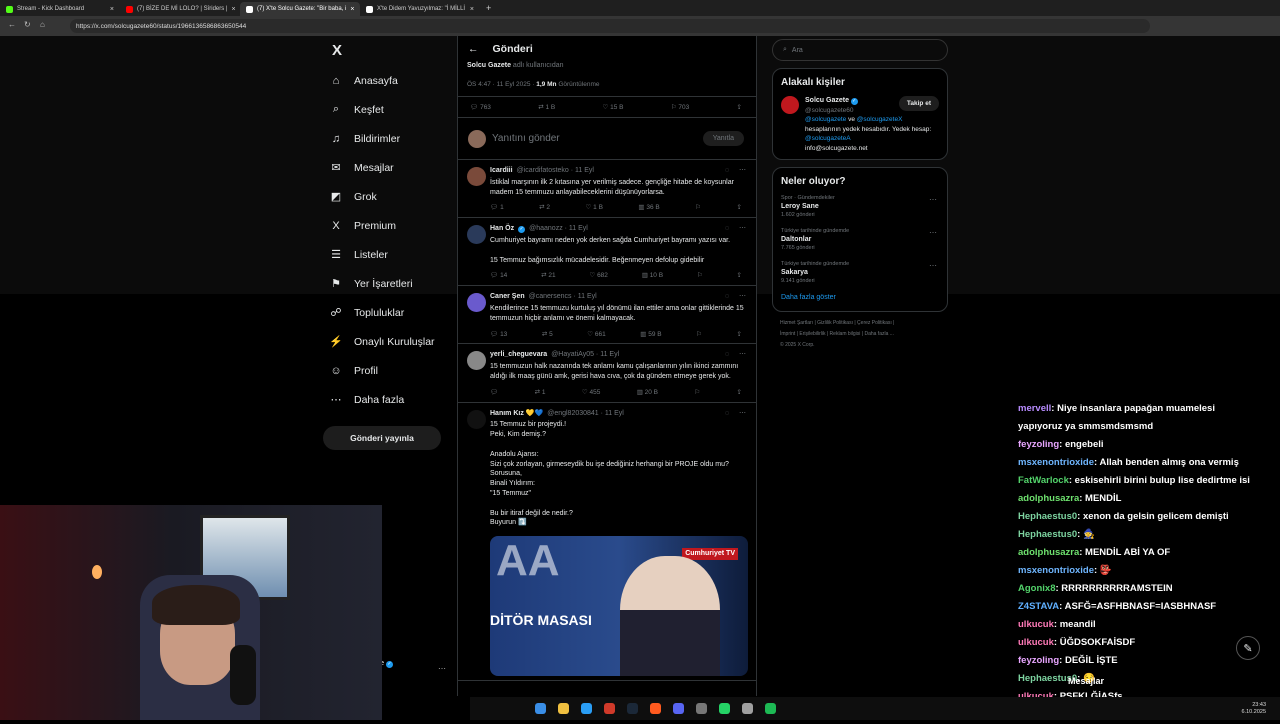 The height and width of the screenshot is (724, 1280). I want to click on byline-name: Solcu Gazete, so click(489, 65).